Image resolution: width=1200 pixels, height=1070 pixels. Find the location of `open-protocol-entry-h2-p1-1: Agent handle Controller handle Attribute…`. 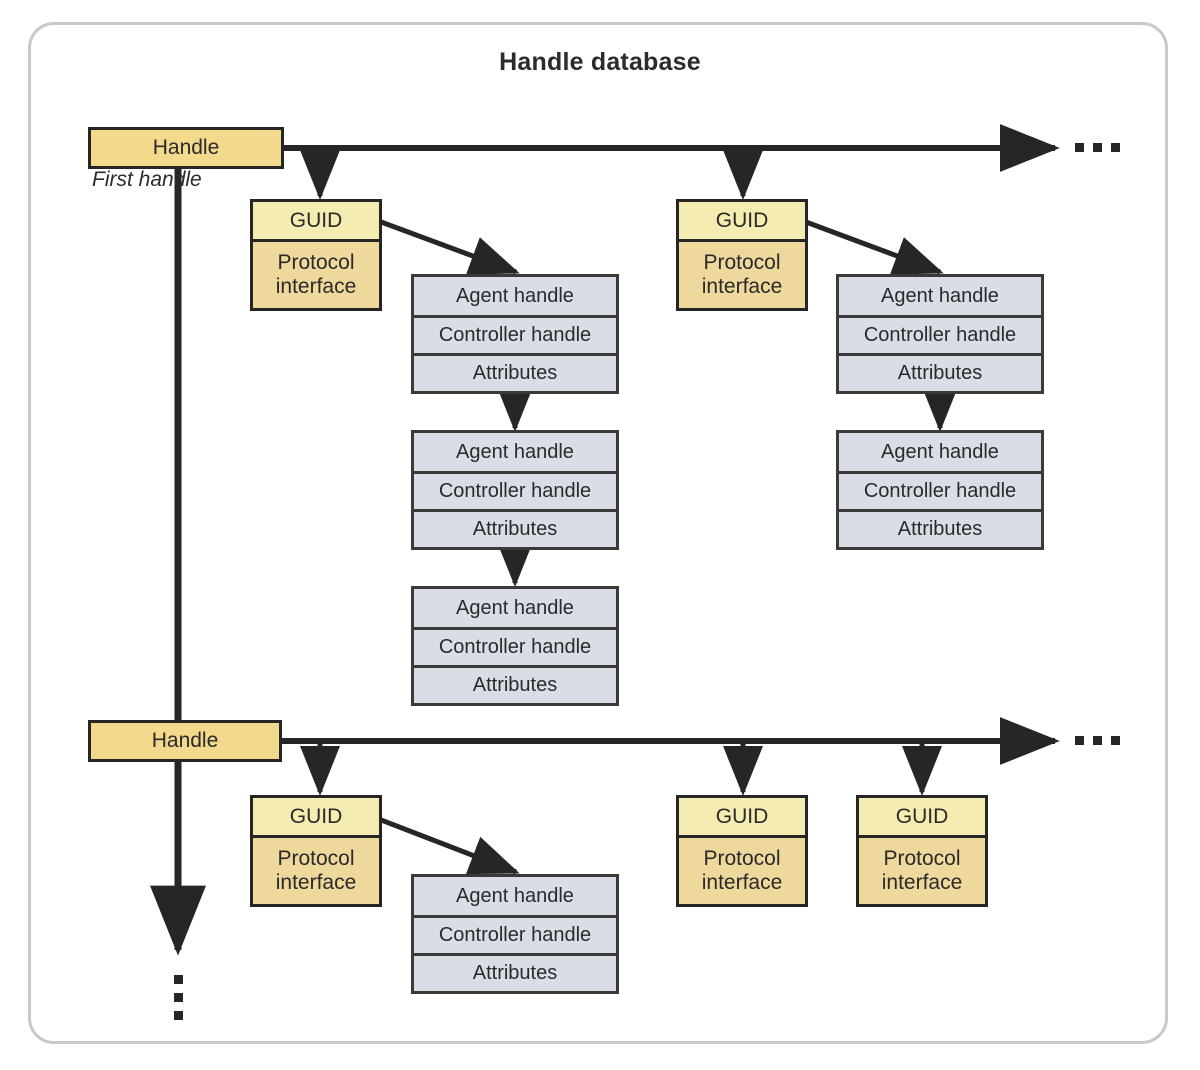

open-protocol-entry-h2-p1-1: Agent handle Controller handle Attribute… is located at coordinates (515, 934).